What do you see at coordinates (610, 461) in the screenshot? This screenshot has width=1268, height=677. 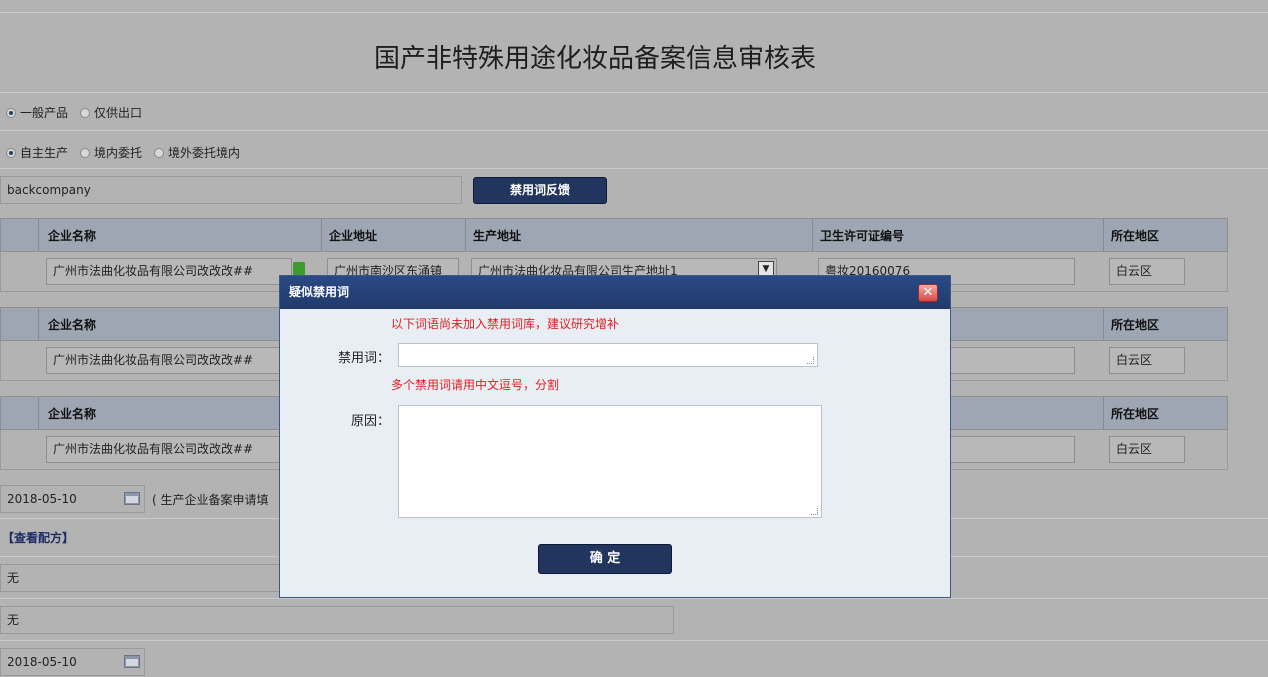 I see `reason-textarea` at bounding box center [610, 461].